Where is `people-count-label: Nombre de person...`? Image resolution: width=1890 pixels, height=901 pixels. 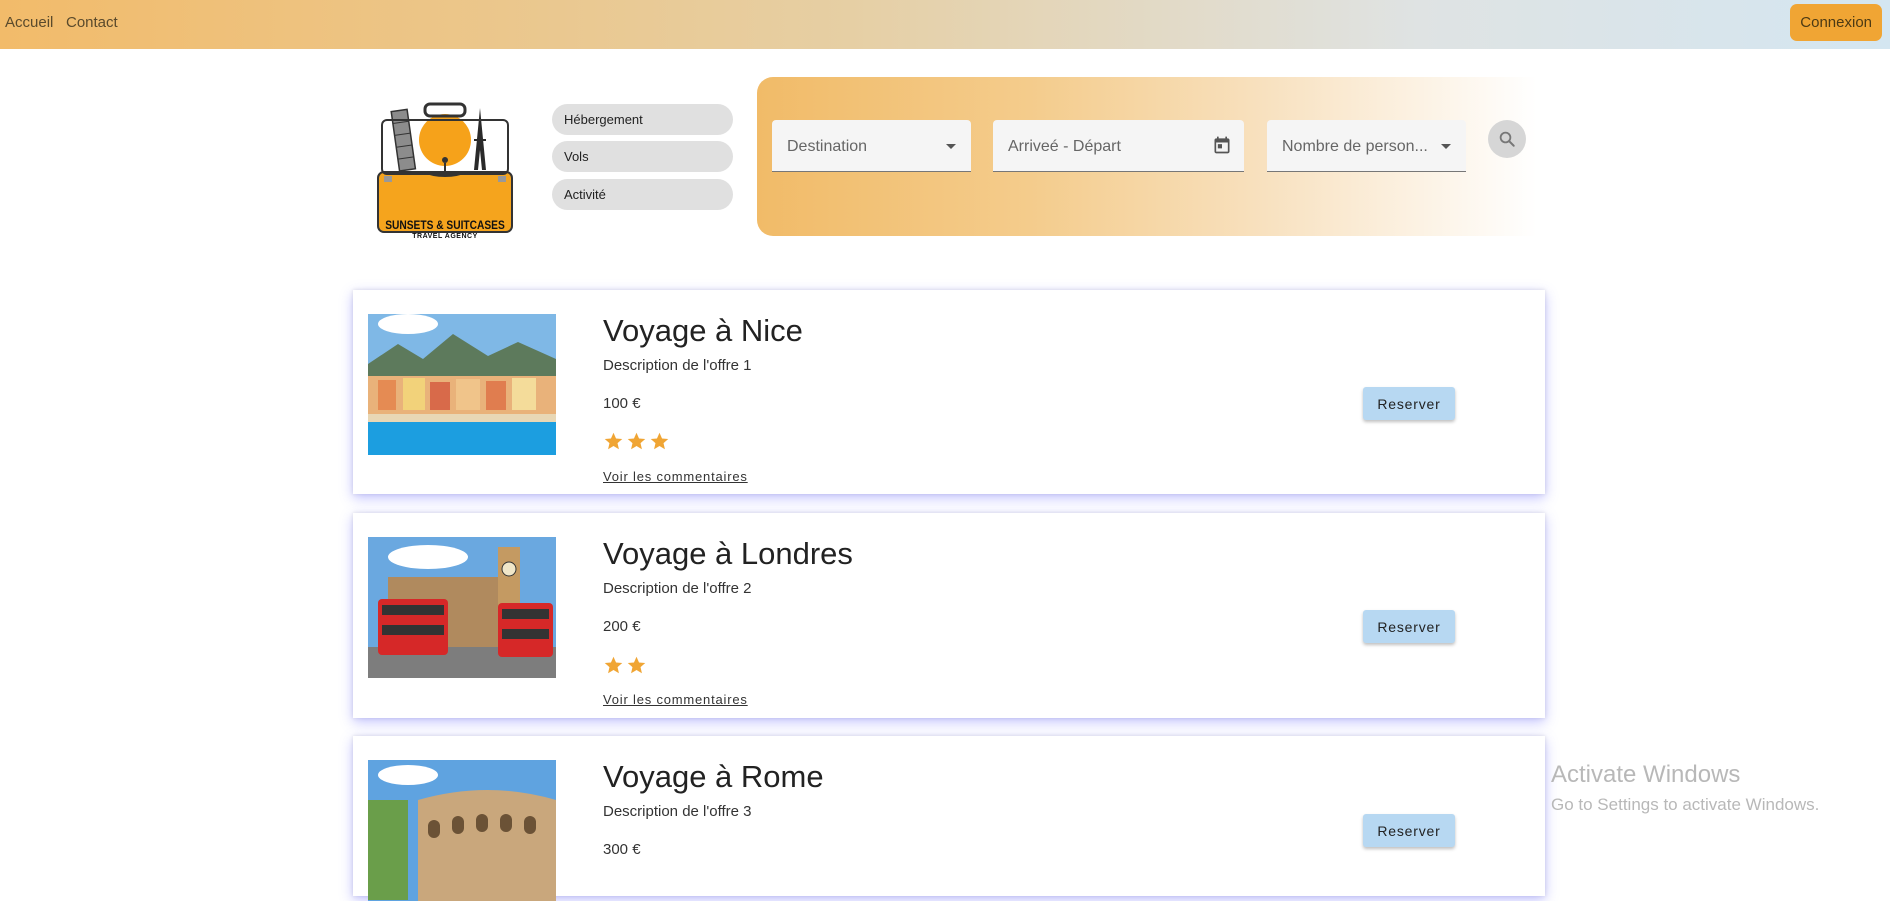
people-count-label: Nombre de person... is located at coordinates (1355, 146).